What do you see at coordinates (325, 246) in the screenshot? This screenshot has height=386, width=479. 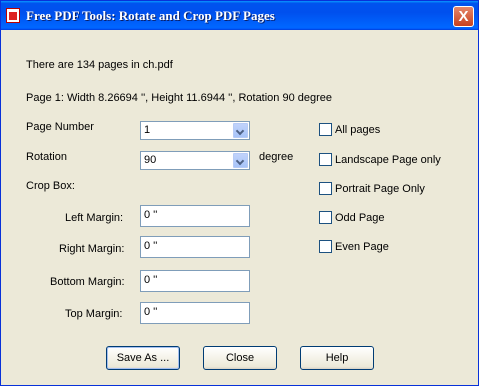 I see `even-page-checkbox` at bounding box center [325, 246].